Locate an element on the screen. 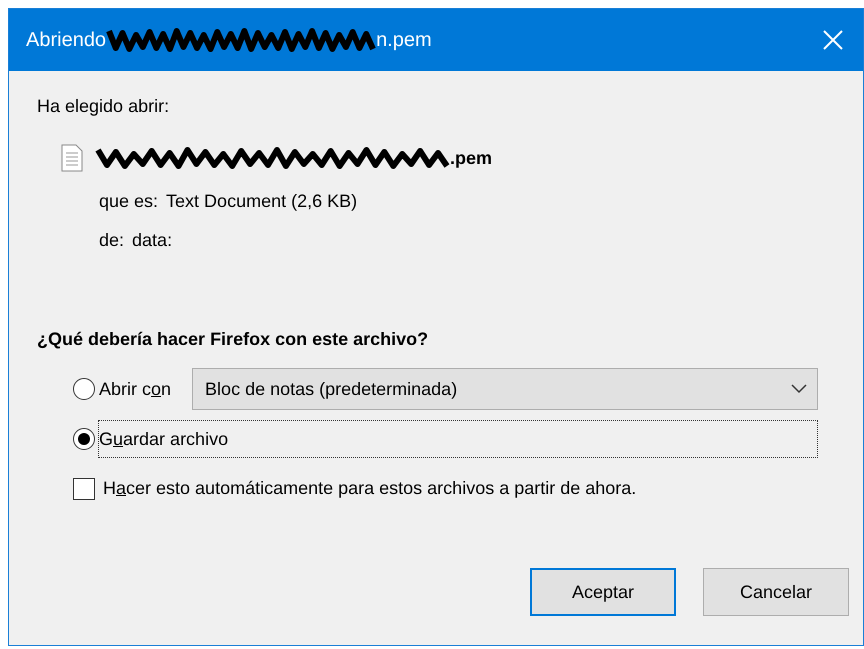 Image resolution: width=864 pixels, height=649 pixels. checkbox-label: Hacer esto automáticamente para estos archivos a partir de ahora. is located at coordinates (369, 488).